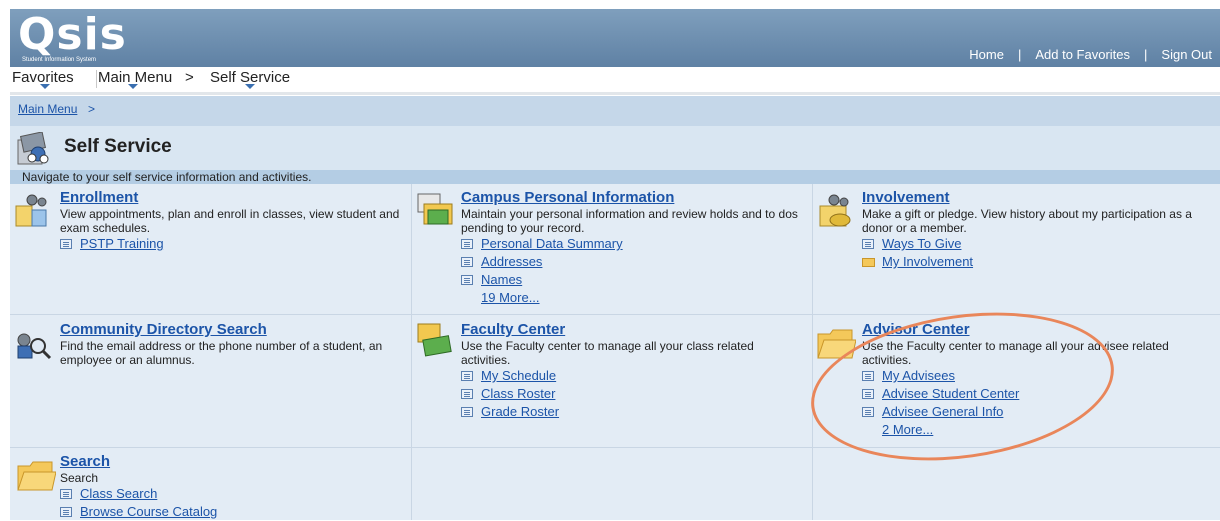 The width and height of the screenshot is (1220, 521). I want to click on header-links: Home | Add to Favorites | Sign Out, so click(1090, 54).